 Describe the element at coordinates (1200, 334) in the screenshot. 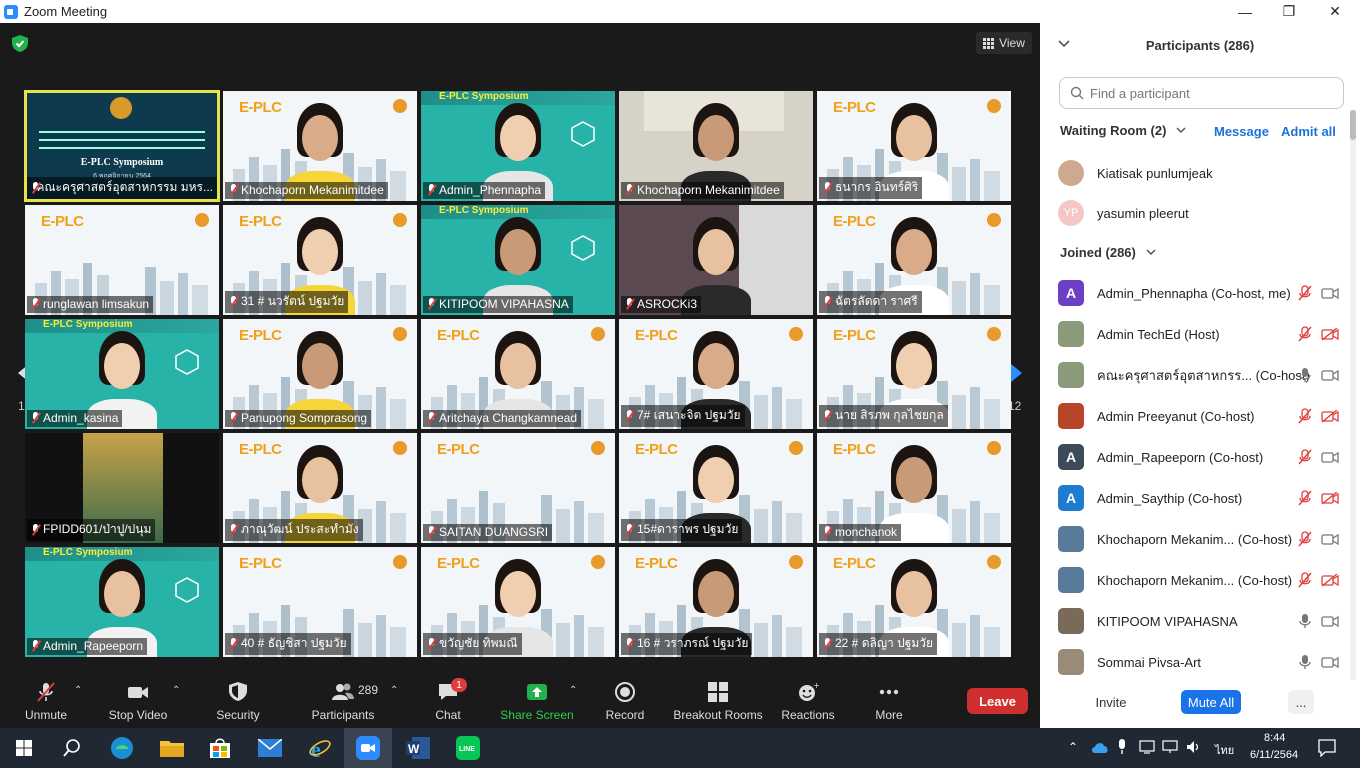

I see `joined-participant-row: Admin TechEd (Host)` at that location.